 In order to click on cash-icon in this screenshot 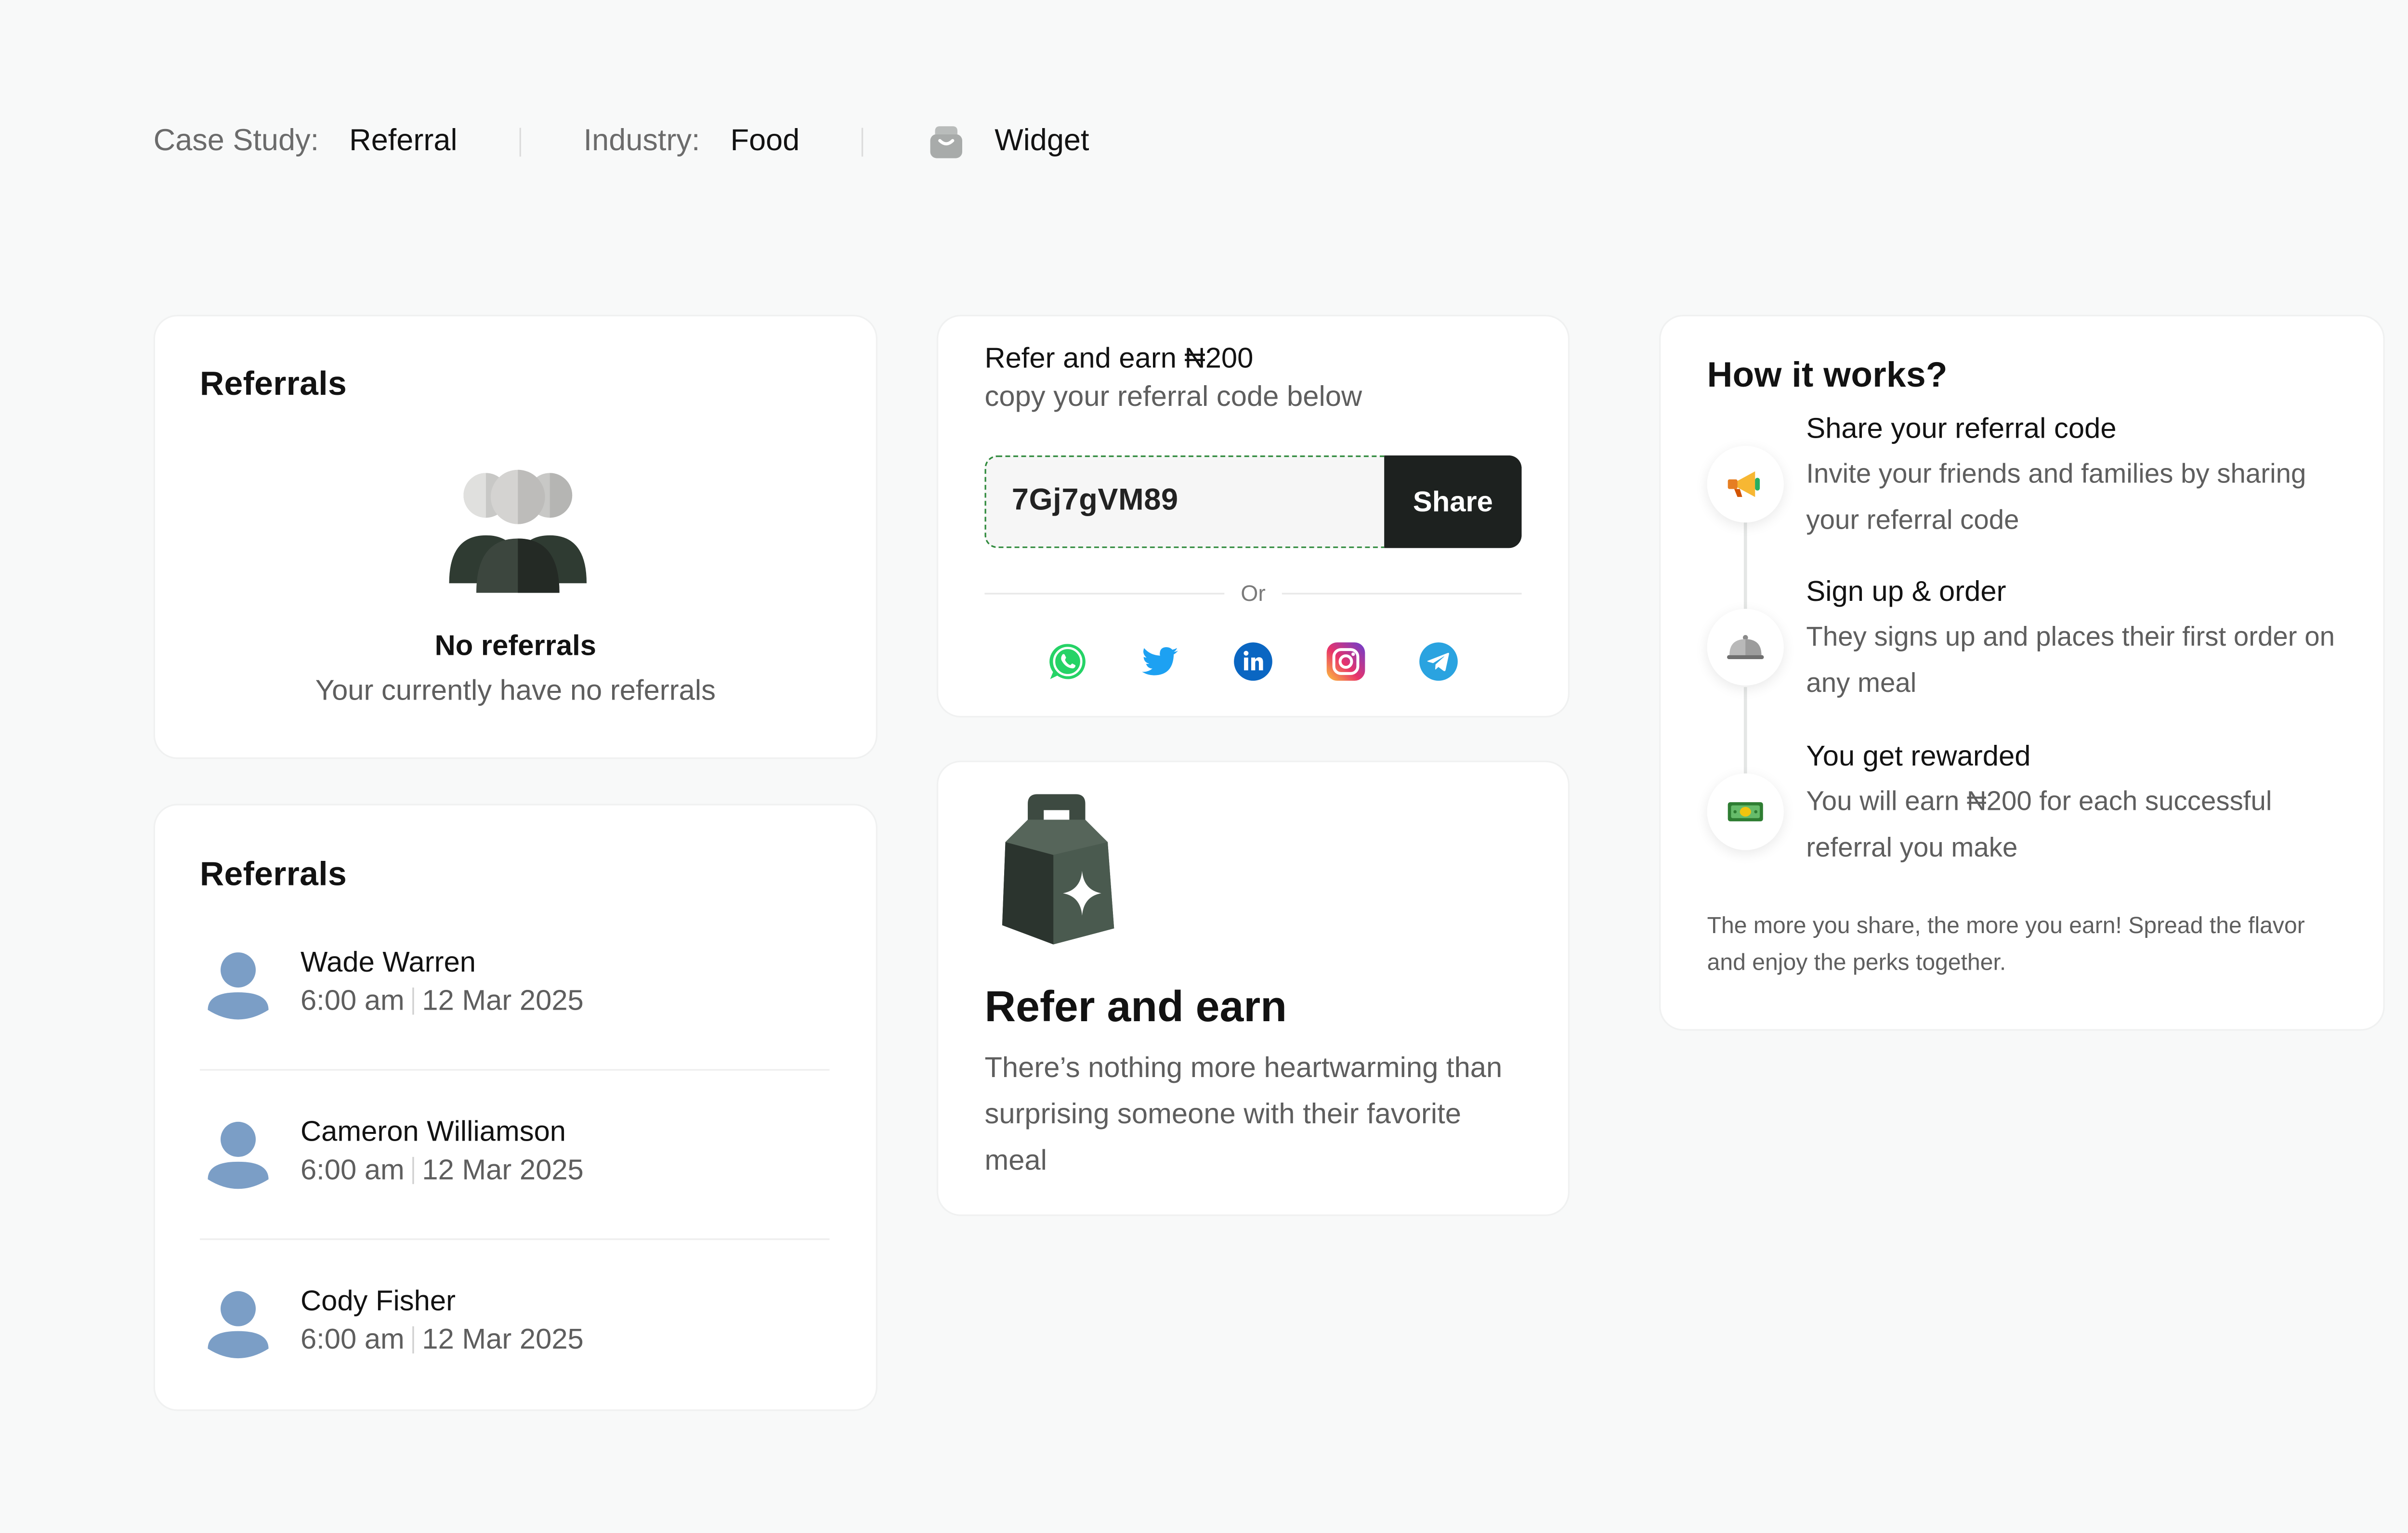, I will do `click(1745, 811)`.